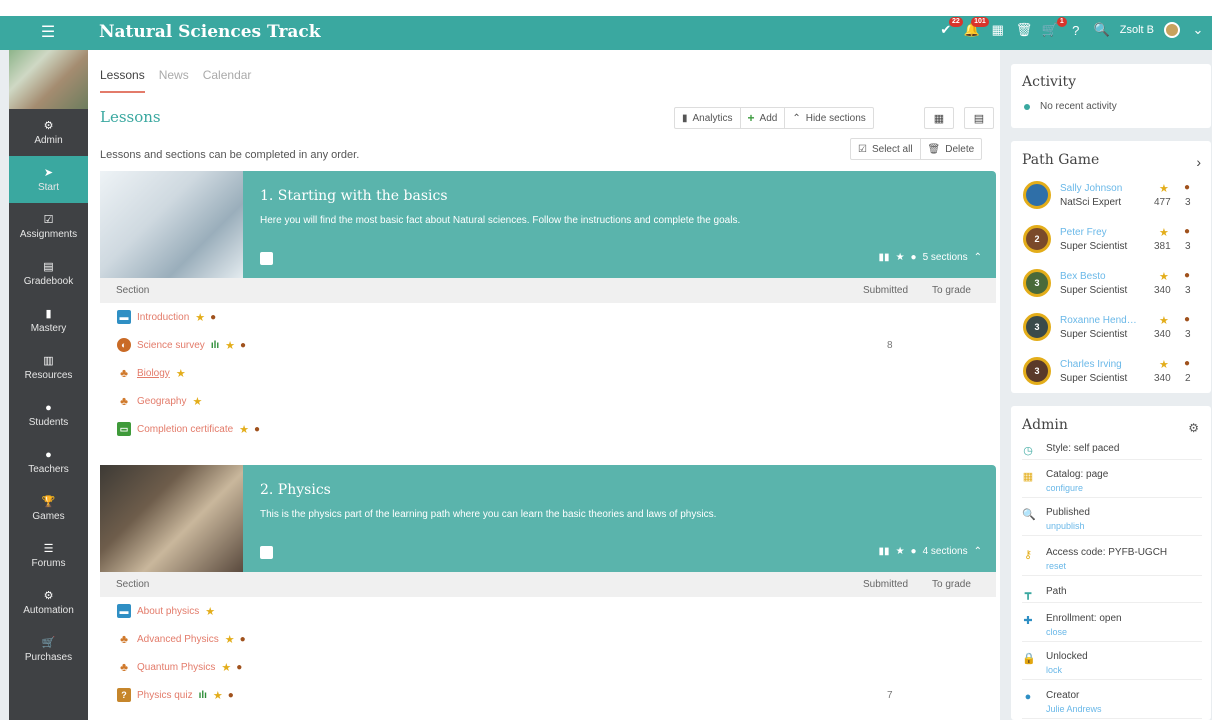  I want to click on sidebar-item-automation: ⚙ Automation, so click(48, 602).